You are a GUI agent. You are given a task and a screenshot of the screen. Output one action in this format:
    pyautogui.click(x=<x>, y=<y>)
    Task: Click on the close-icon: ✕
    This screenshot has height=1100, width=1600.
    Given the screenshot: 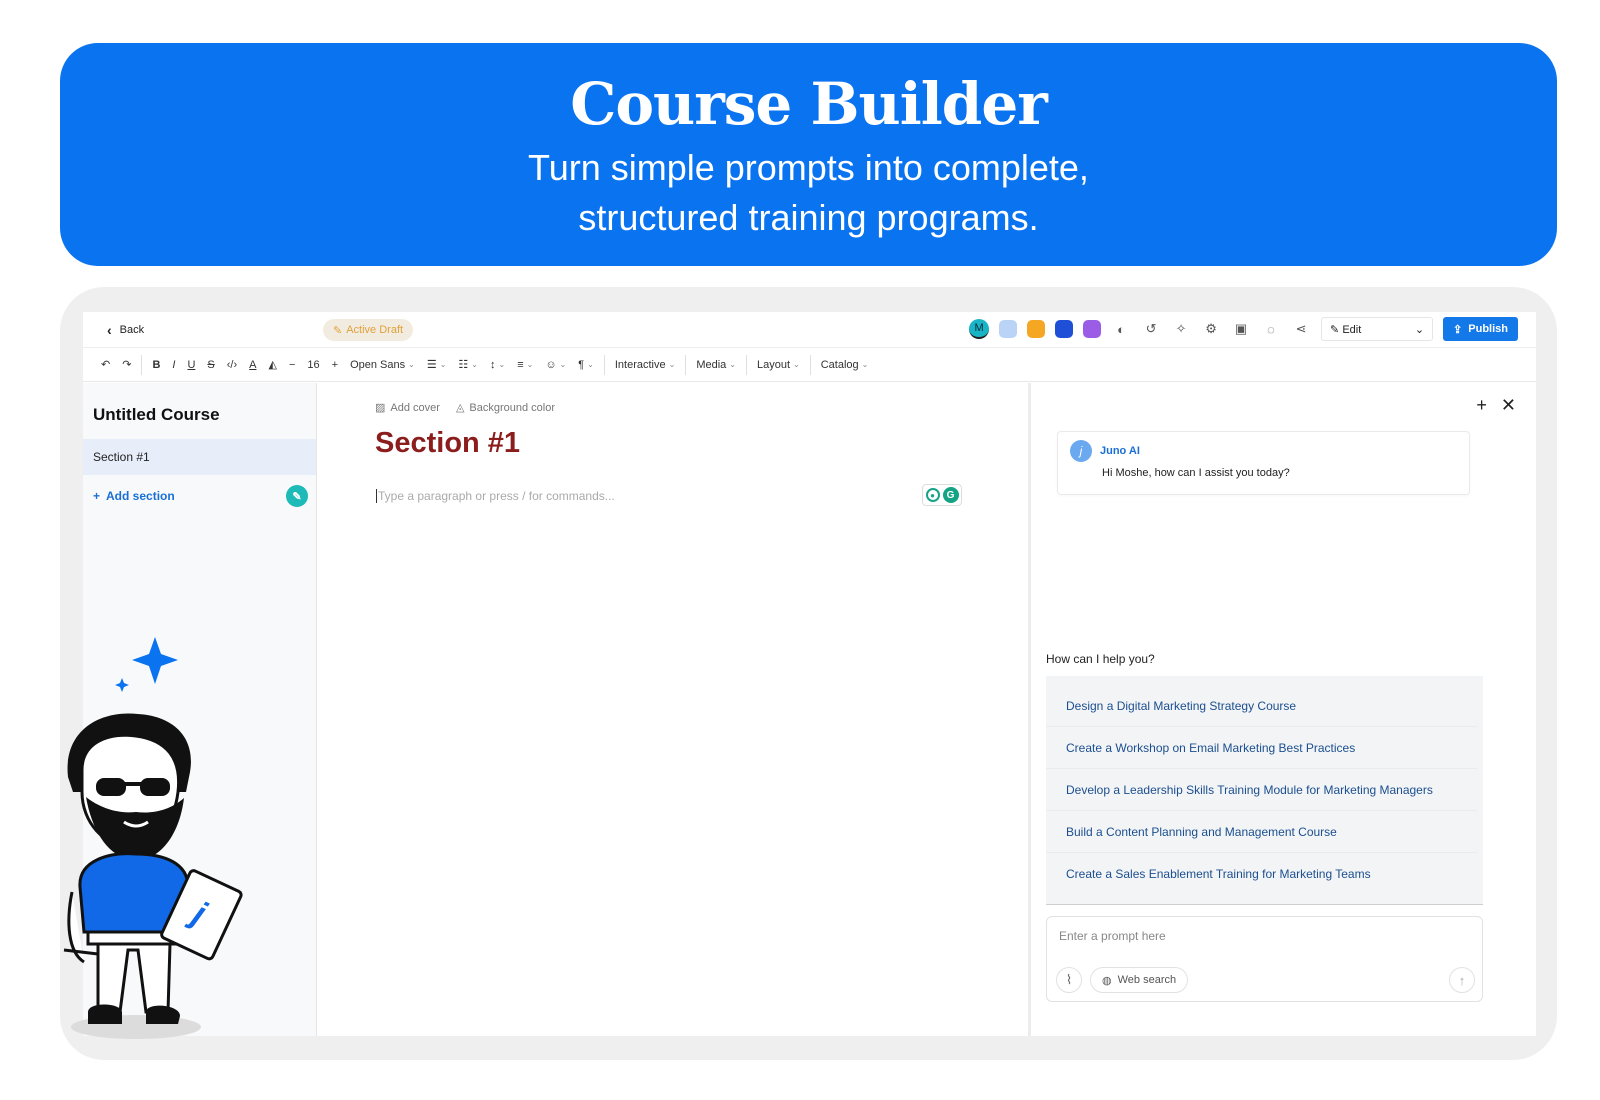 What is the action you would take?
    pyautogui.click(x=1508, y=405)
    